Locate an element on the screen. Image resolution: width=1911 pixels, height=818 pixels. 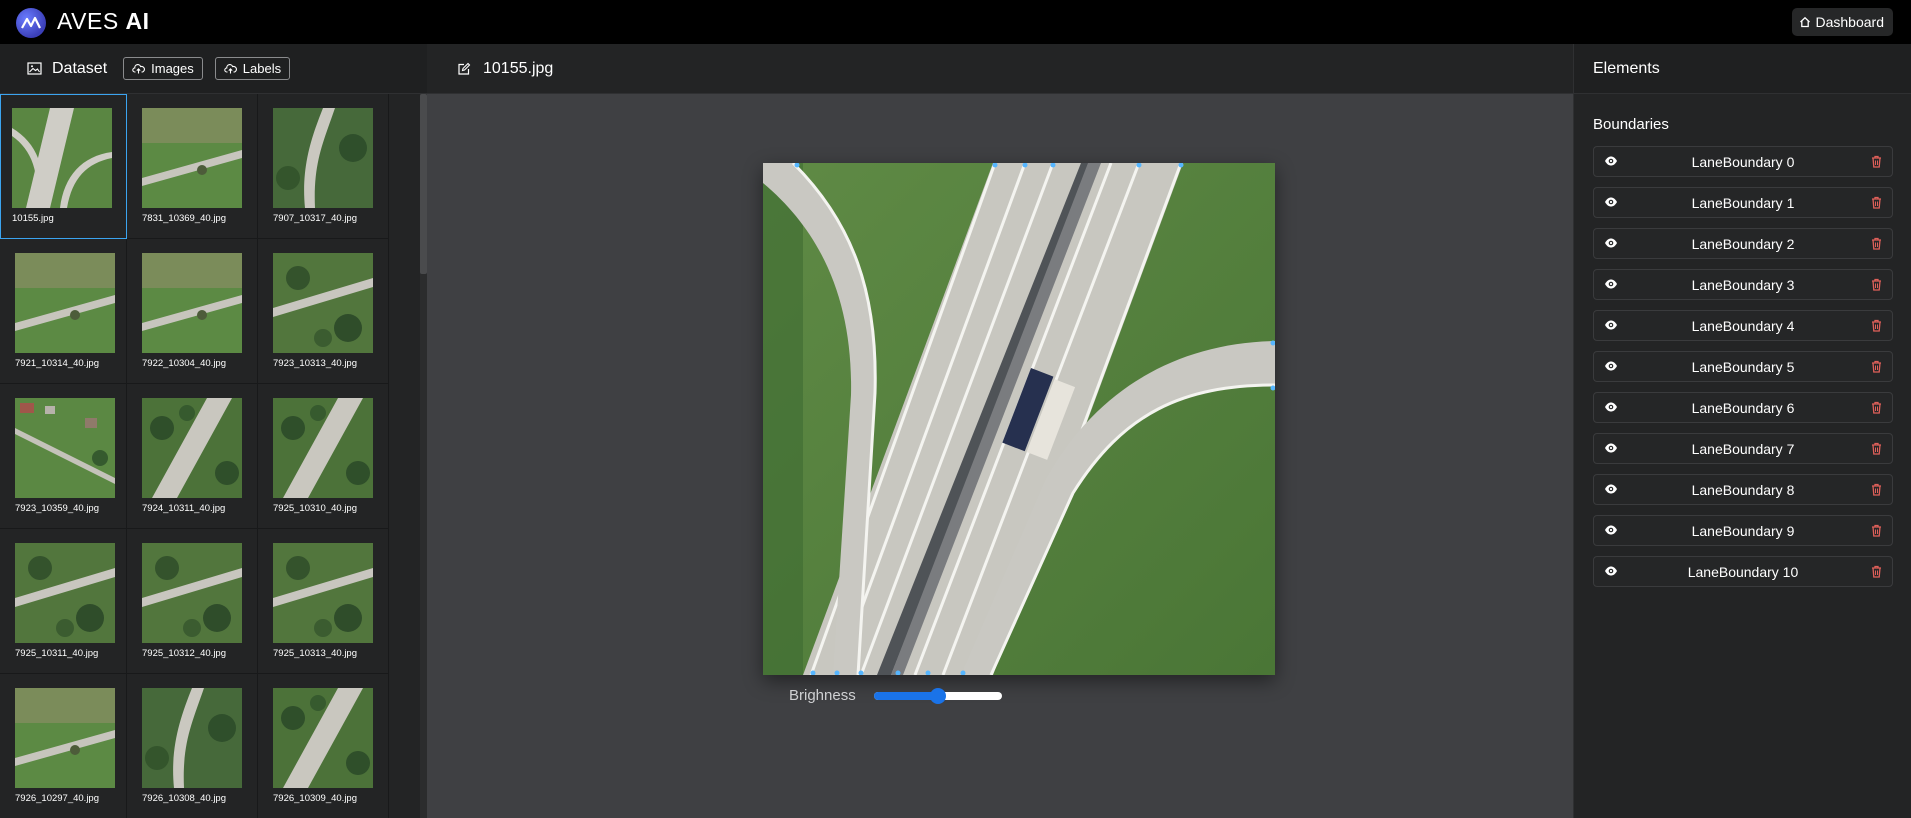
brightness-slider is located at coordinates (937, 695).